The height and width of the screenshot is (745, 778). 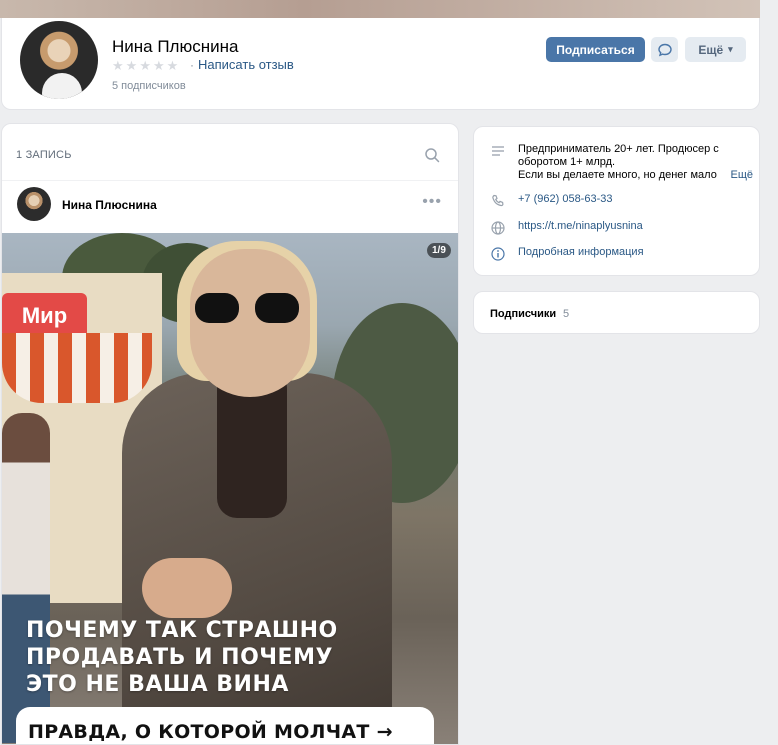 What do you see at coordinates (711, 49) in the screenshot?
I see `more-button-label: Ещё` at bounding box center [711, 49].